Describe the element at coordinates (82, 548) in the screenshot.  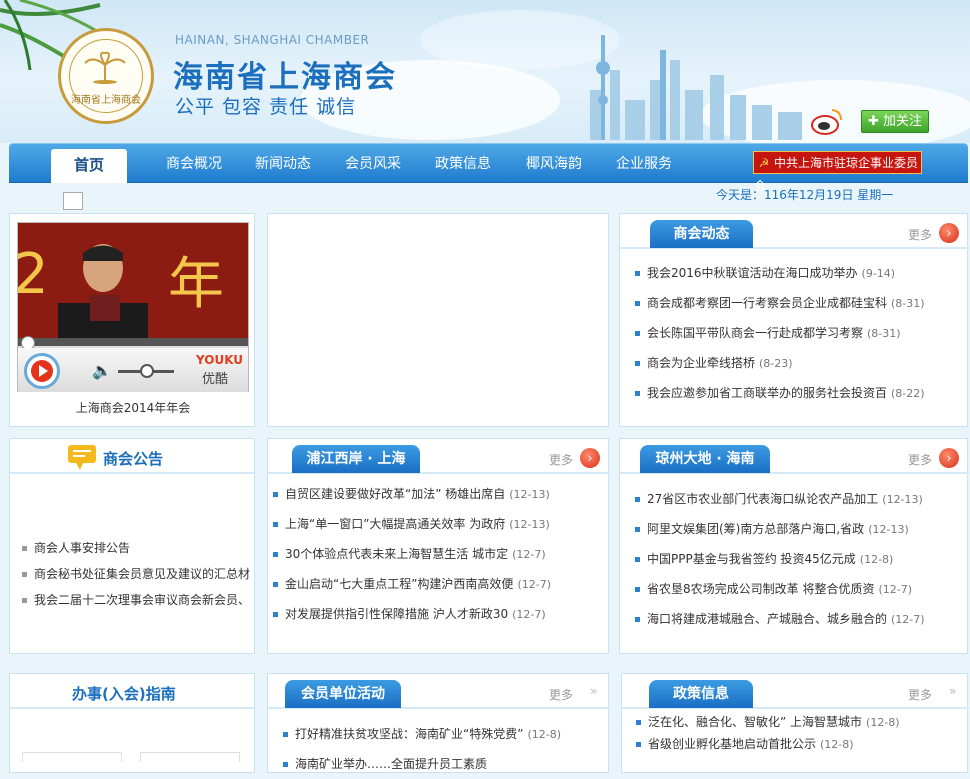
I see `list-item-title: 商会人事安排公告` at that location.